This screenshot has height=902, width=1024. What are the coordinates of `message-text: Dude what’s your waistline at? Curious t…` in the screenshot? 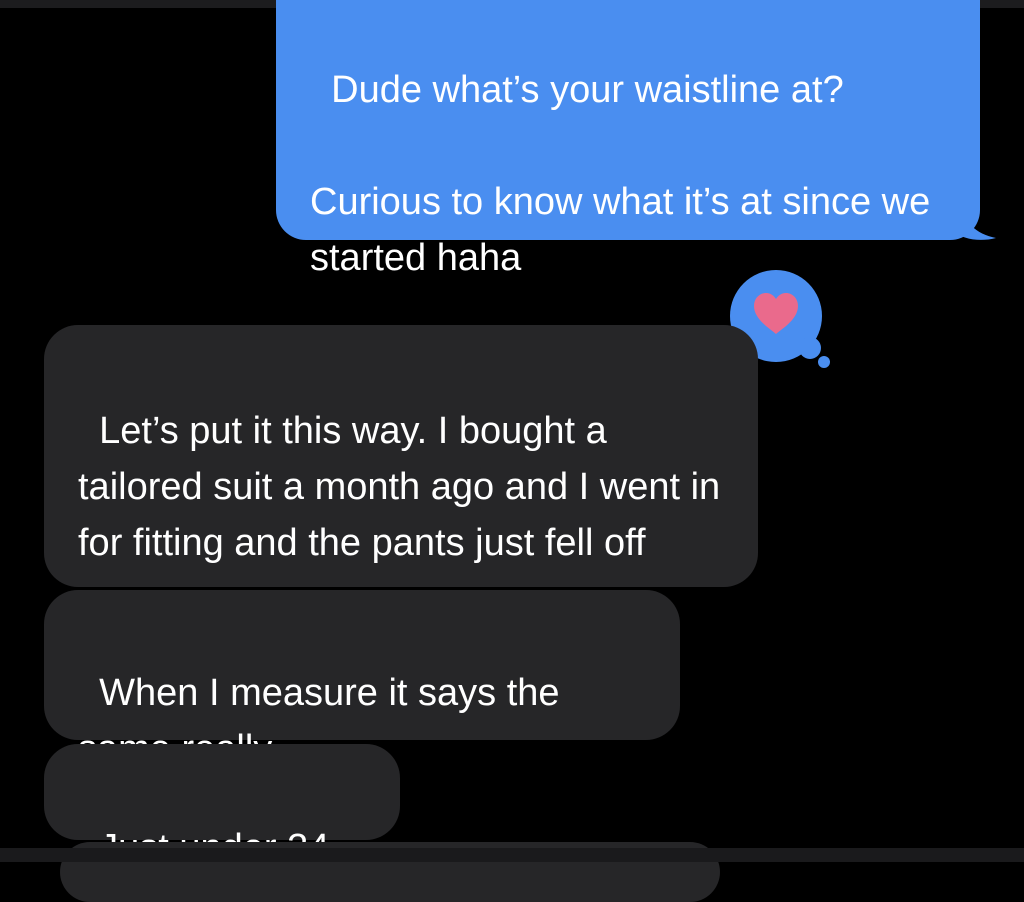 It's located at (620, 174).